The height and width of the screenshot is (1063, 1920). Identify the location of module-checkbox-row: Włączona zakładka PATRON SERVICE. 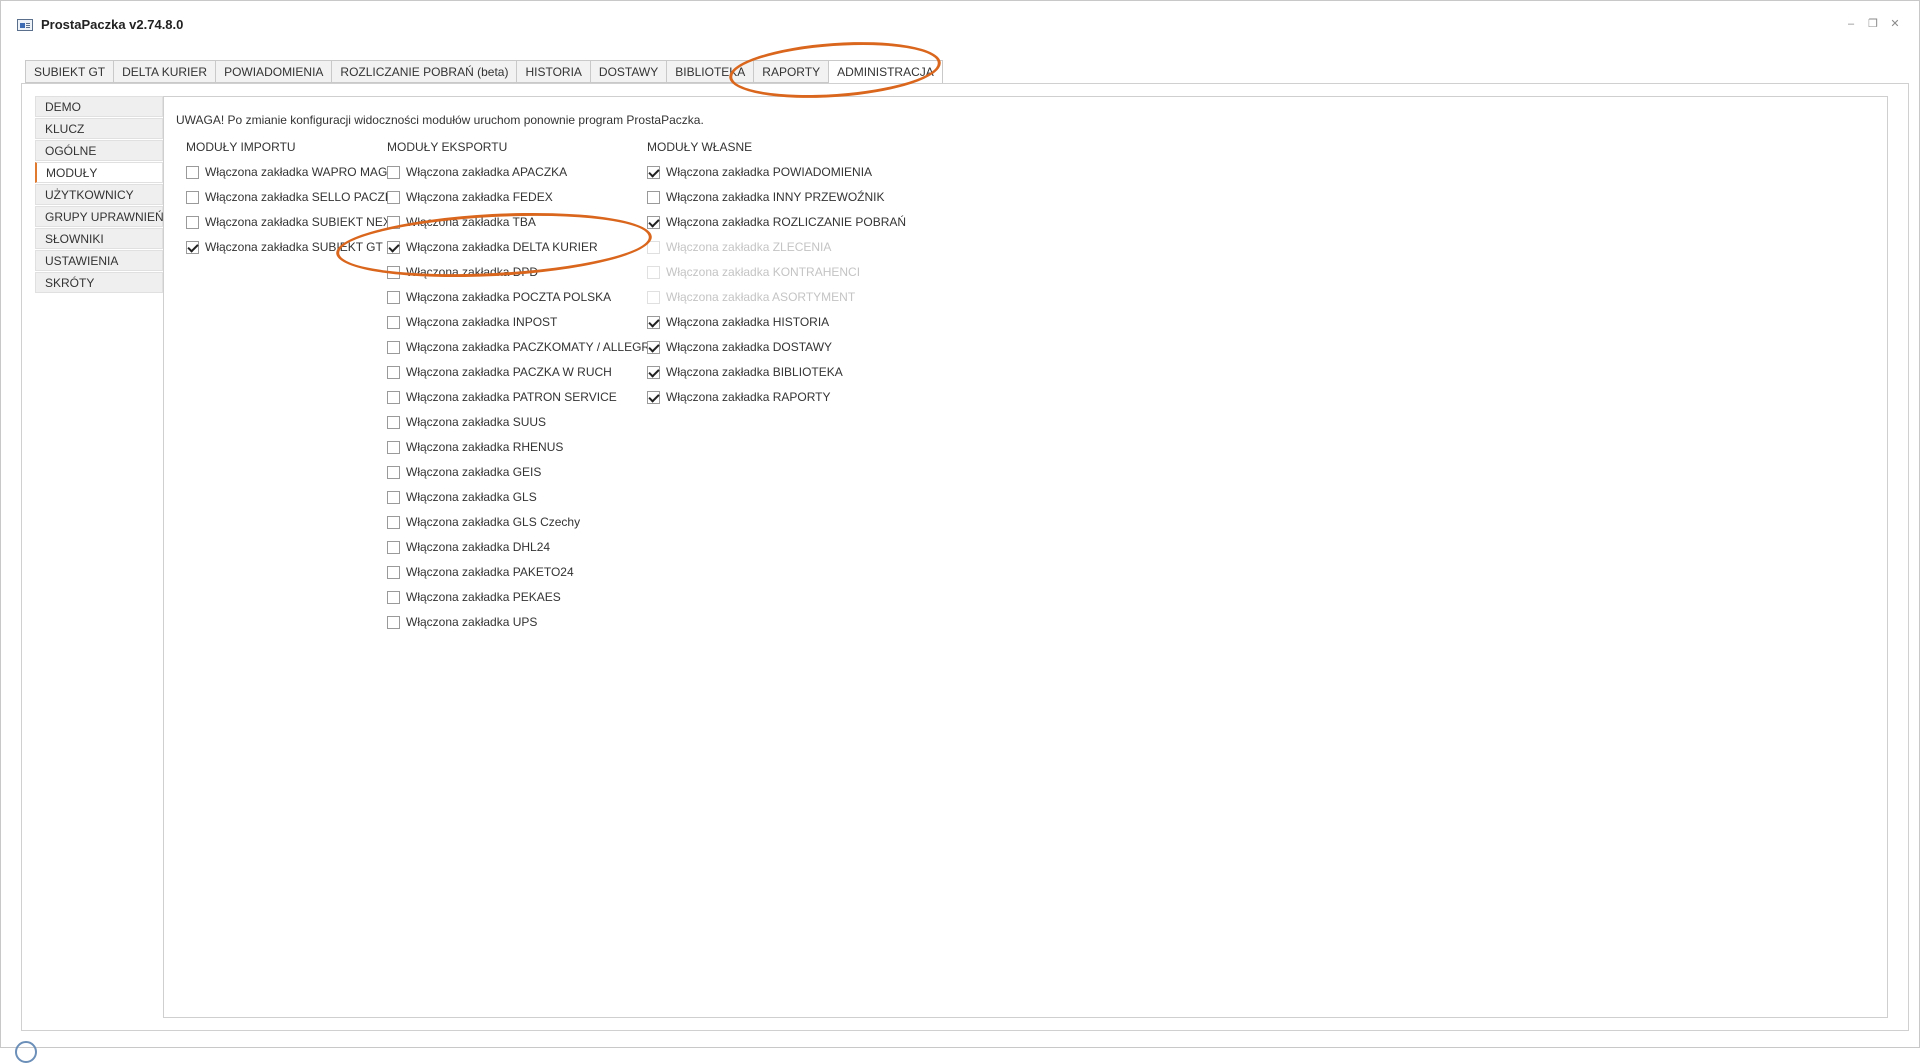
(502, 397).